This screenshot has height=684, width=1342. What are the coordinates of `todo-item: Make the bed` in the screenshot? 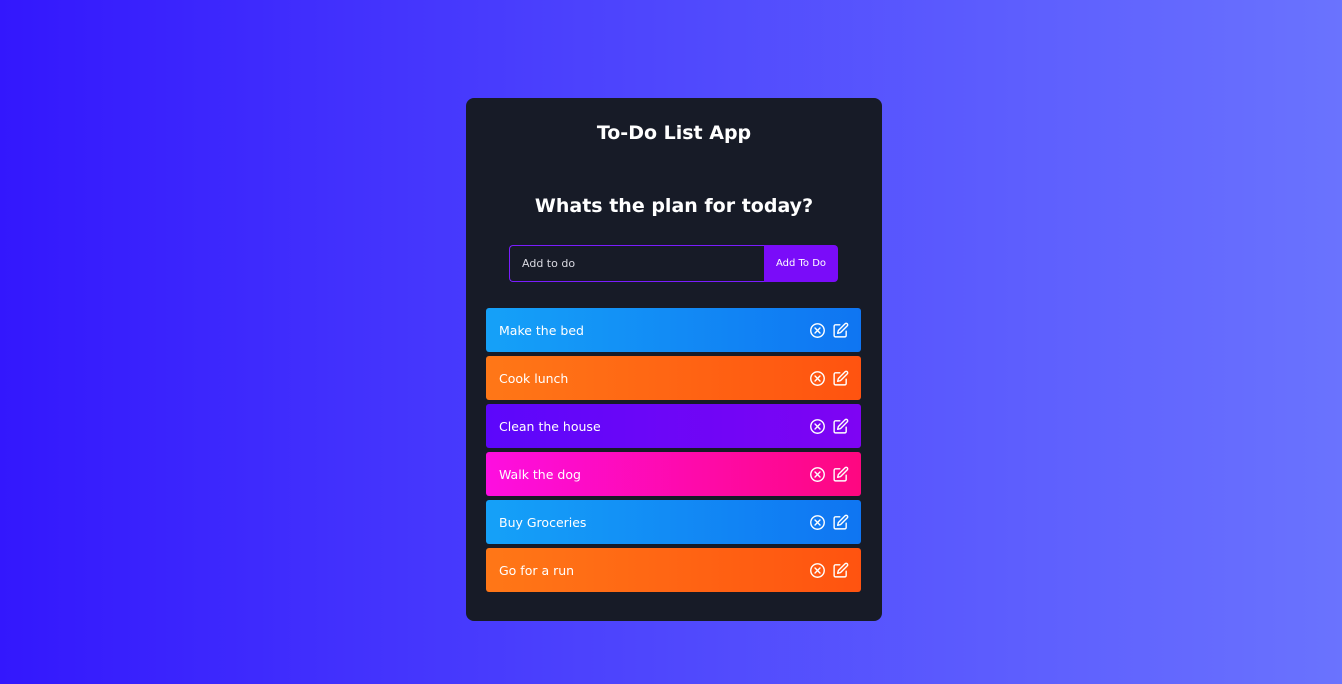 It's located at (673, 330).